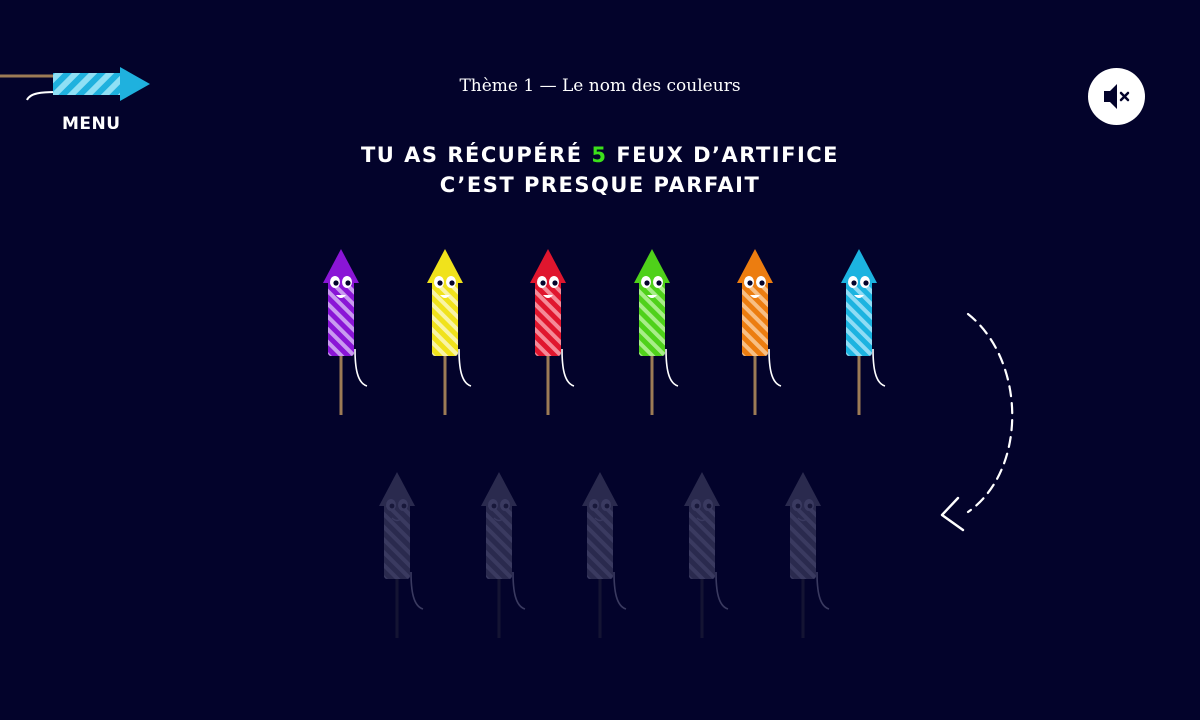  I want to click on rocket-red, so click(552, 332).